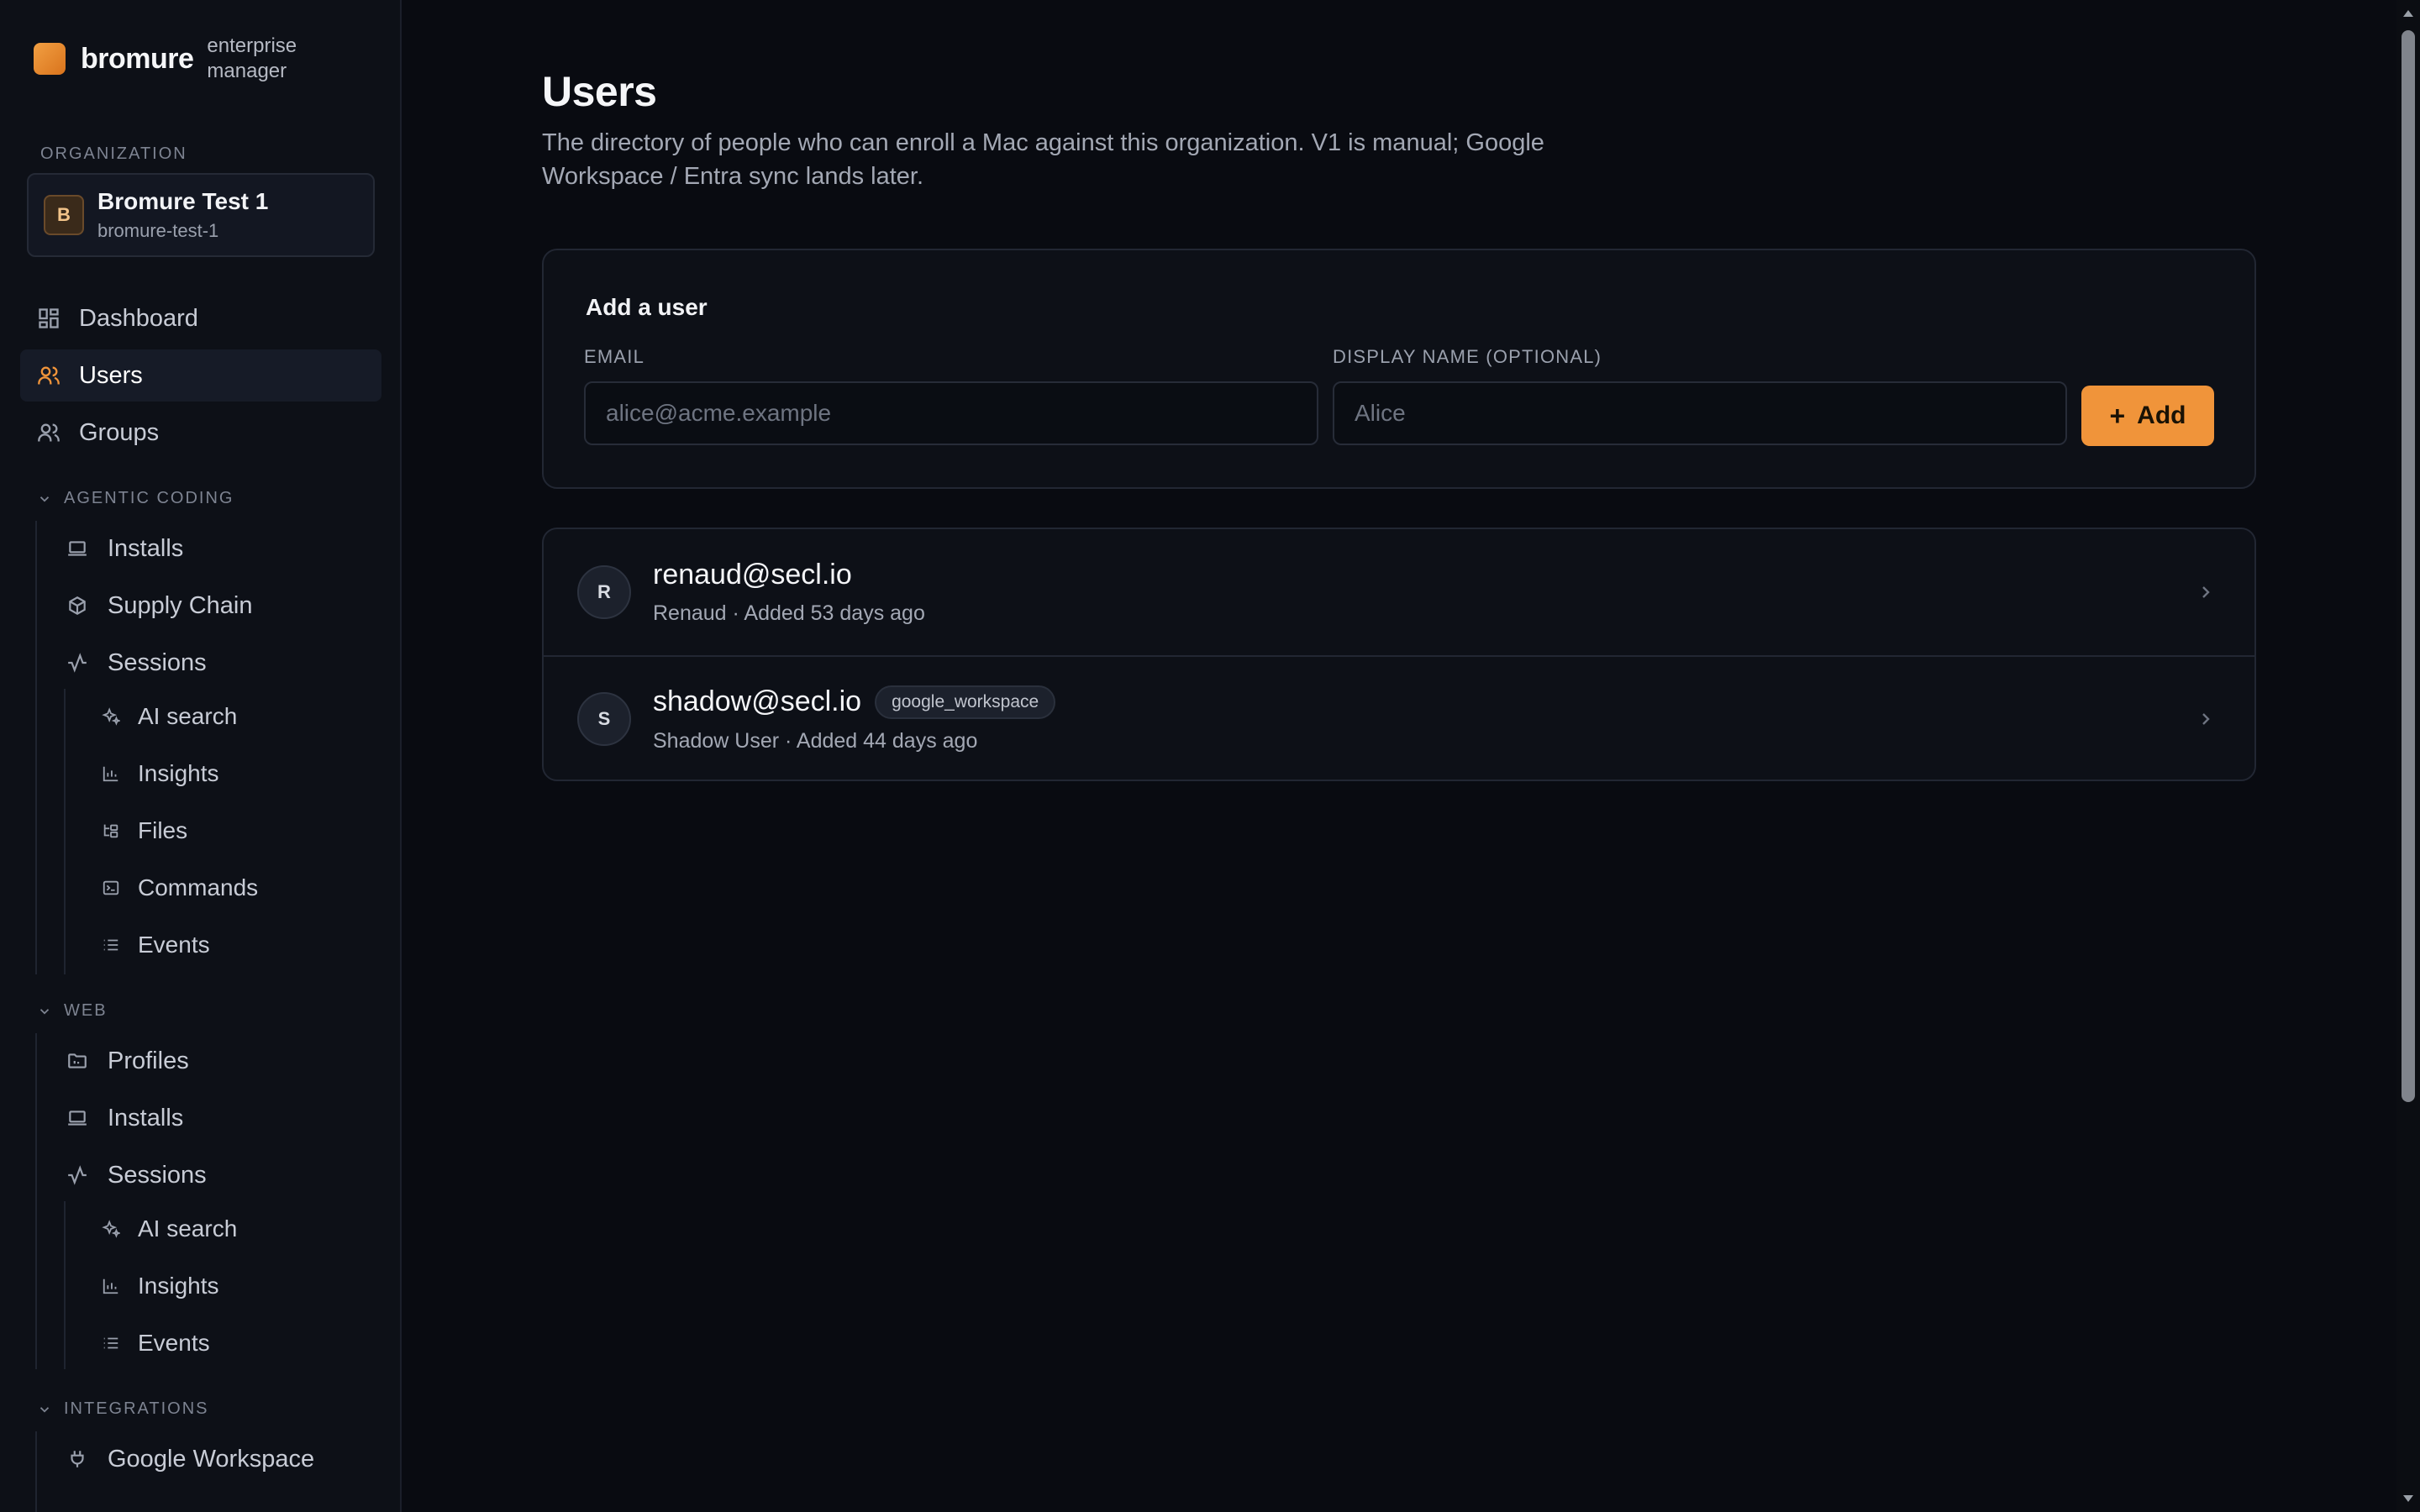  I want to click on nav-item-agentic-files: Files, so click(143, 830).